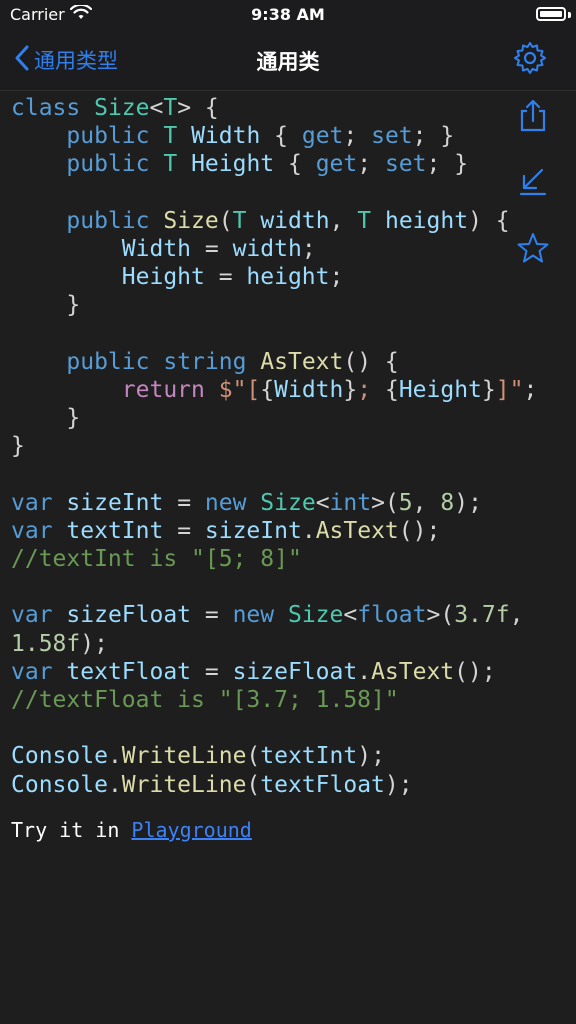 The image size is (576, 1024). I want to click on code-line: //textInt is "[5; 8]", so click(274, 559).